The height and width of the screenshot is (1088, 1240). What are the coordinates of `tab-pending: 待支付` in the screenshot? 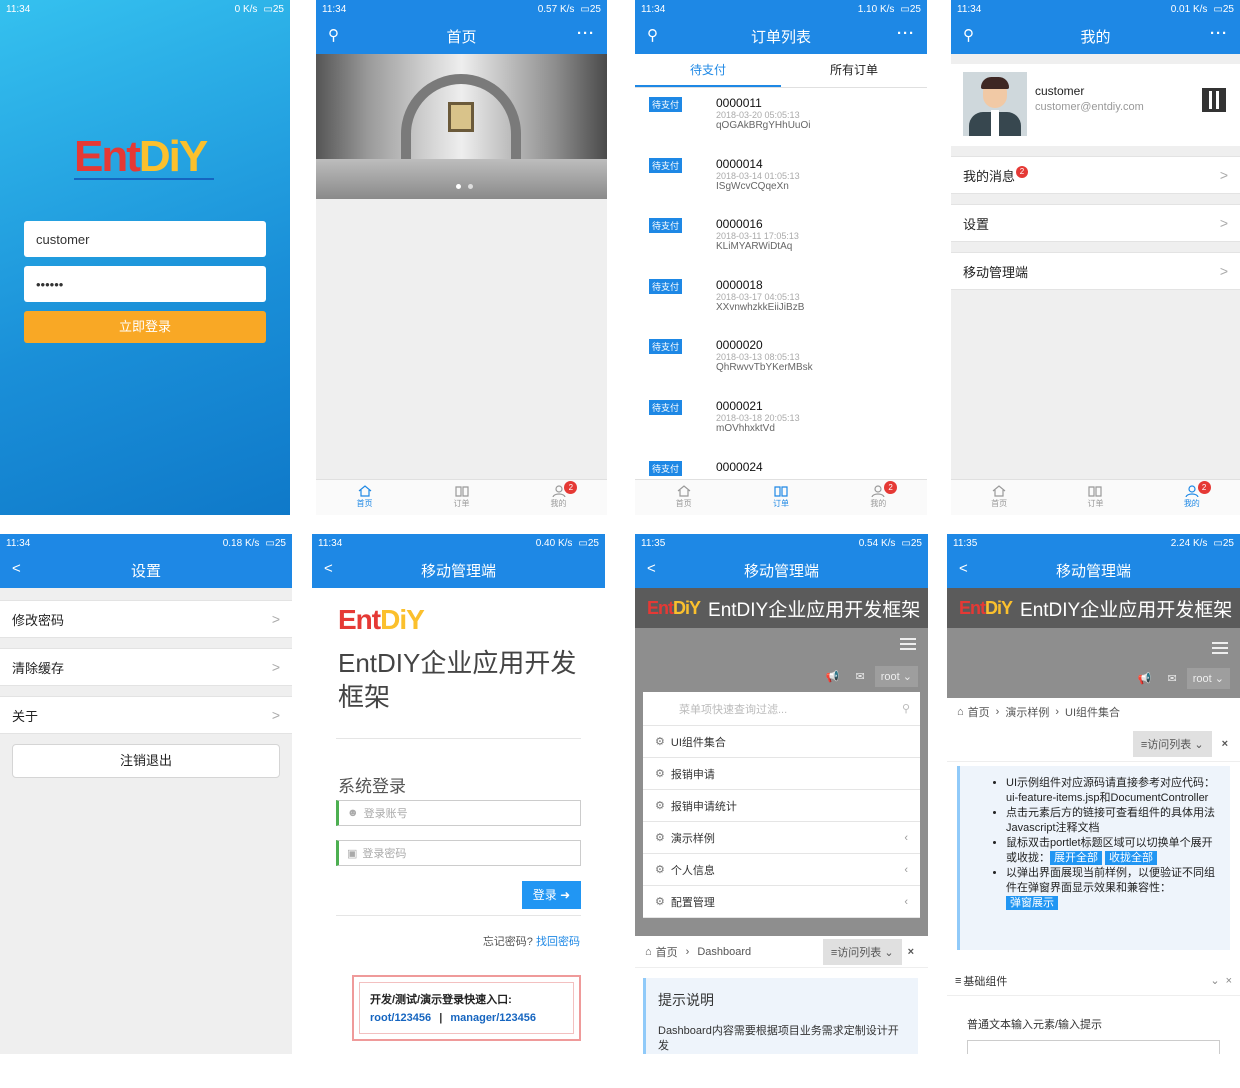 It's located at (708, 70).